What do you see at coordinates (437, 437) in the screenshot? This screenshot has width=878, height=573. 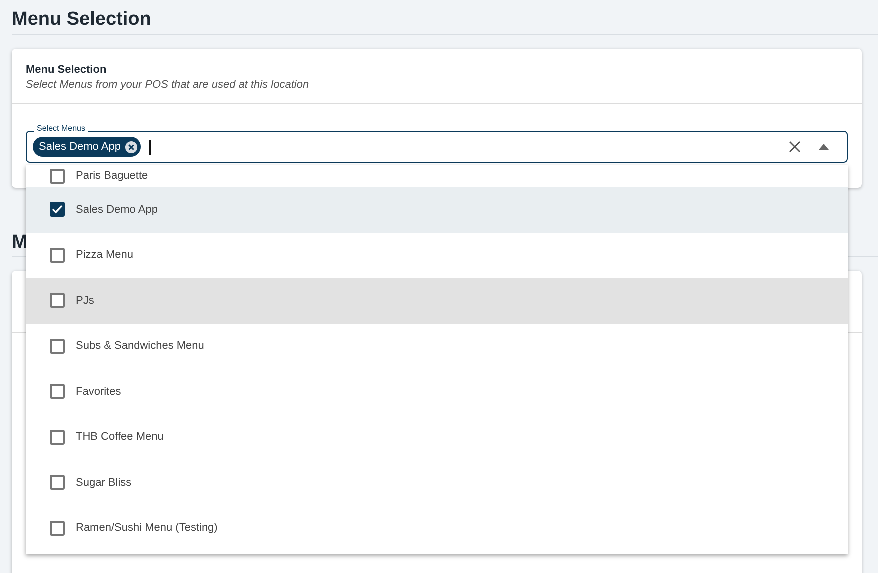 I see `menu-option: THB Coffee Menu` at bounding box center [437, 437].